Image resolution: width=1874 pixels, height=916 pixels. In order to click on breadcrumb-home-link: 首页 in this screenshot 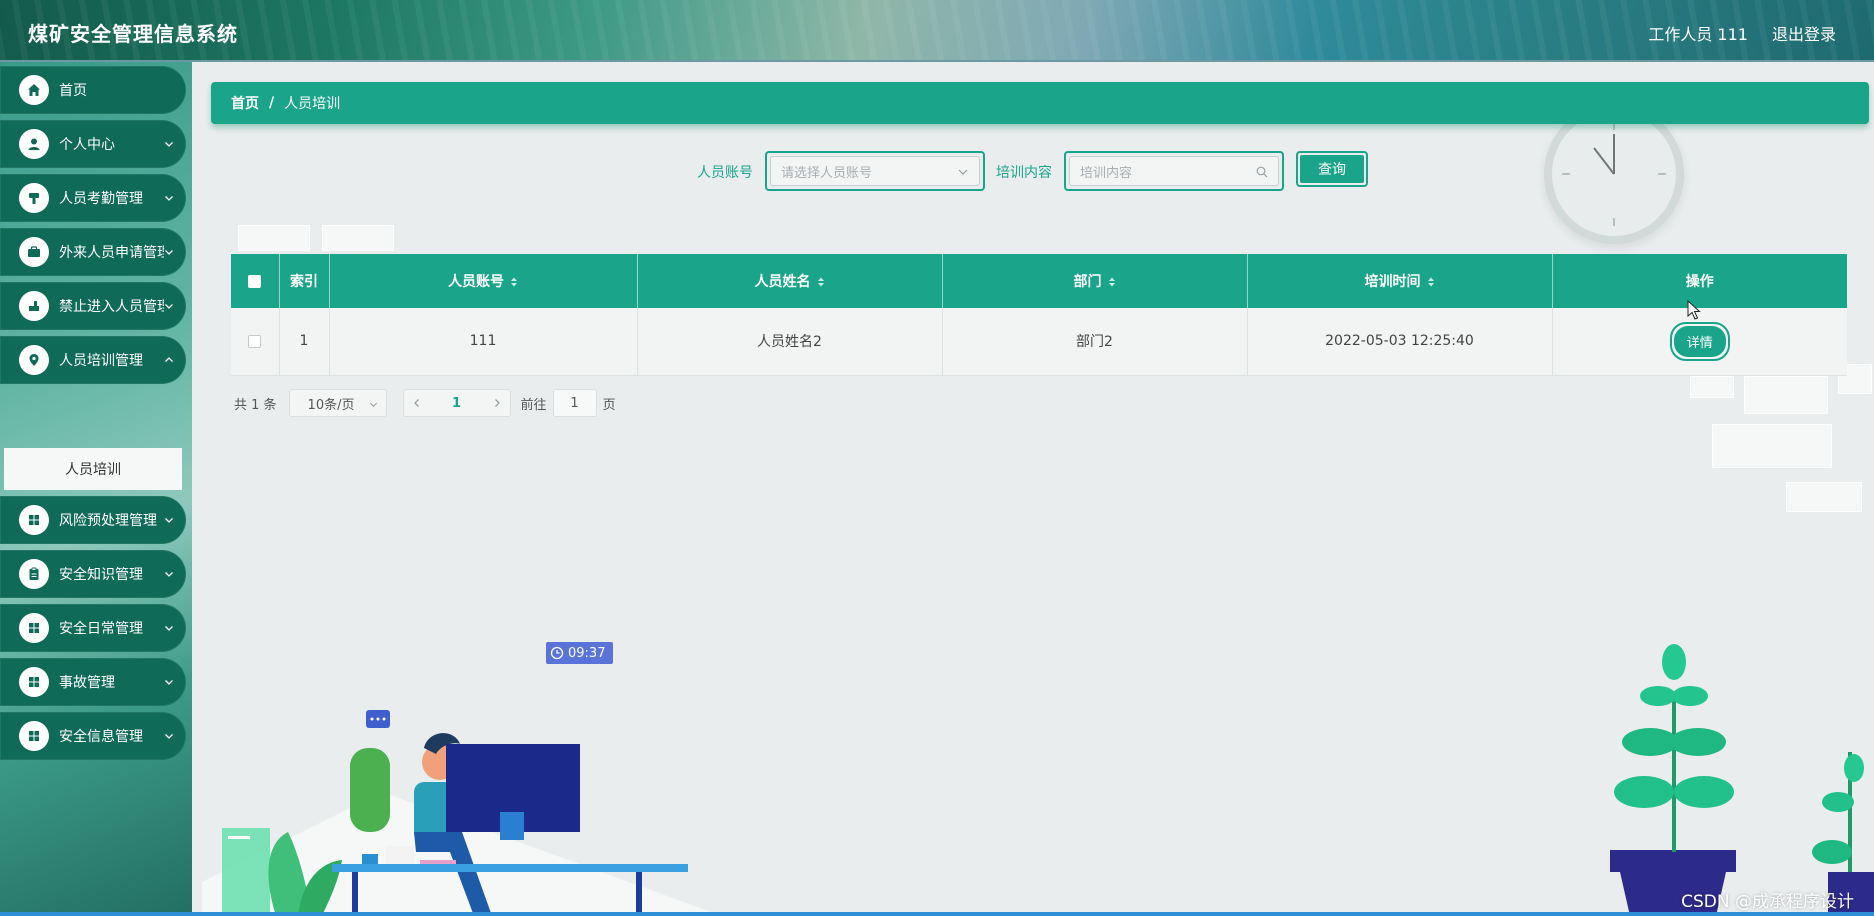, I will do `click(245, 103)`.